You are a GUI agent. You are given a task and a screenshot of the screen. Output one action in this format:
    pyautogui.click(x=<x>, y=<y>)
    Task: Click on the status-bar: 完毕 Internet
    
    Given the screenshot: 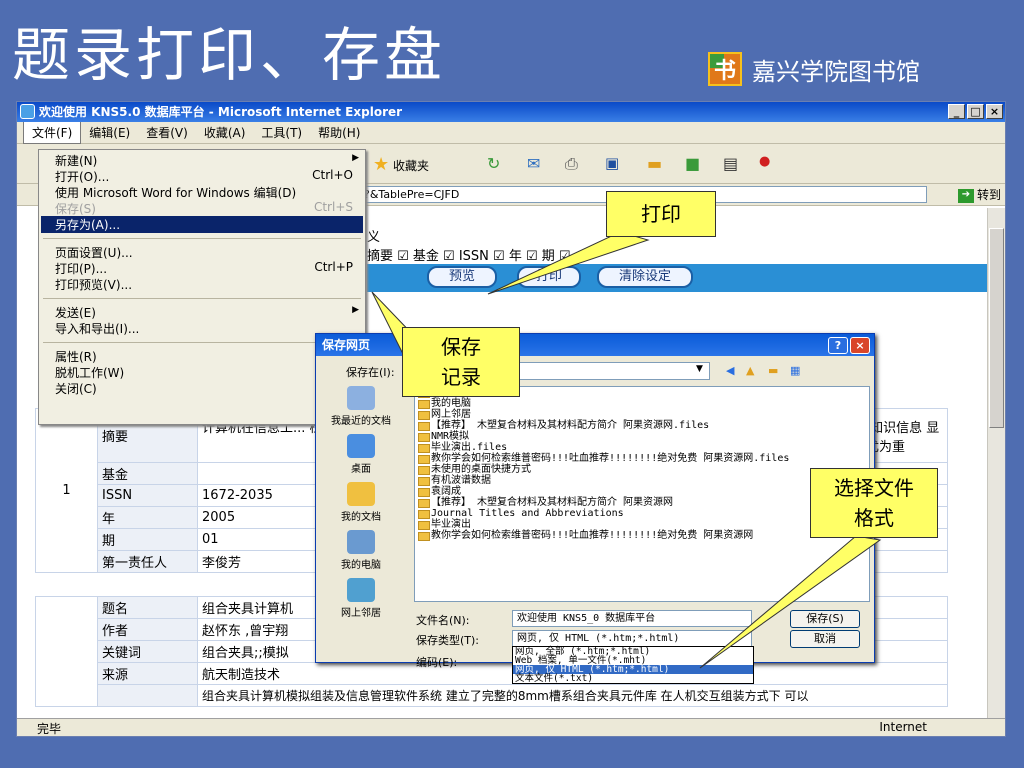 What is the action you would take?
    pyautogui.click(x=511, y=727)
    